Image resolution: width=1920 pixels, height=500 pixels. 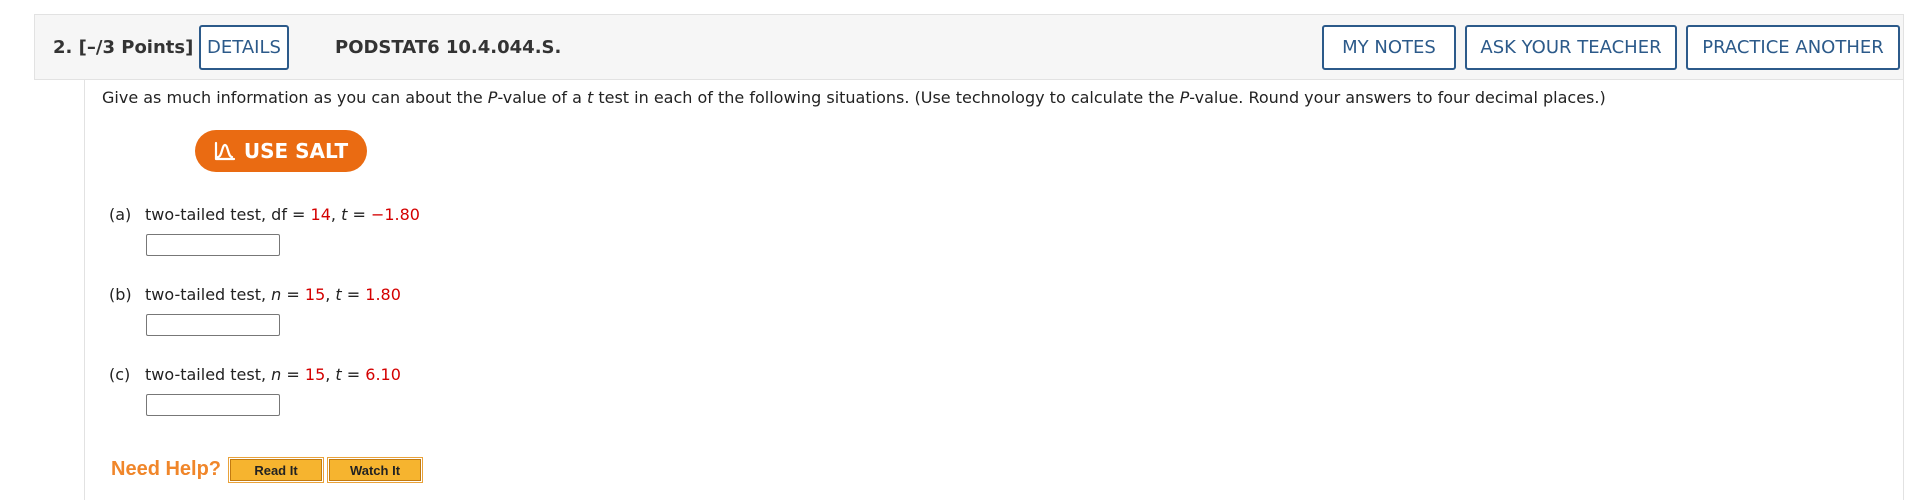 I want to click on question-number: 2. [–/3 Points], so click(x=123, y=47).